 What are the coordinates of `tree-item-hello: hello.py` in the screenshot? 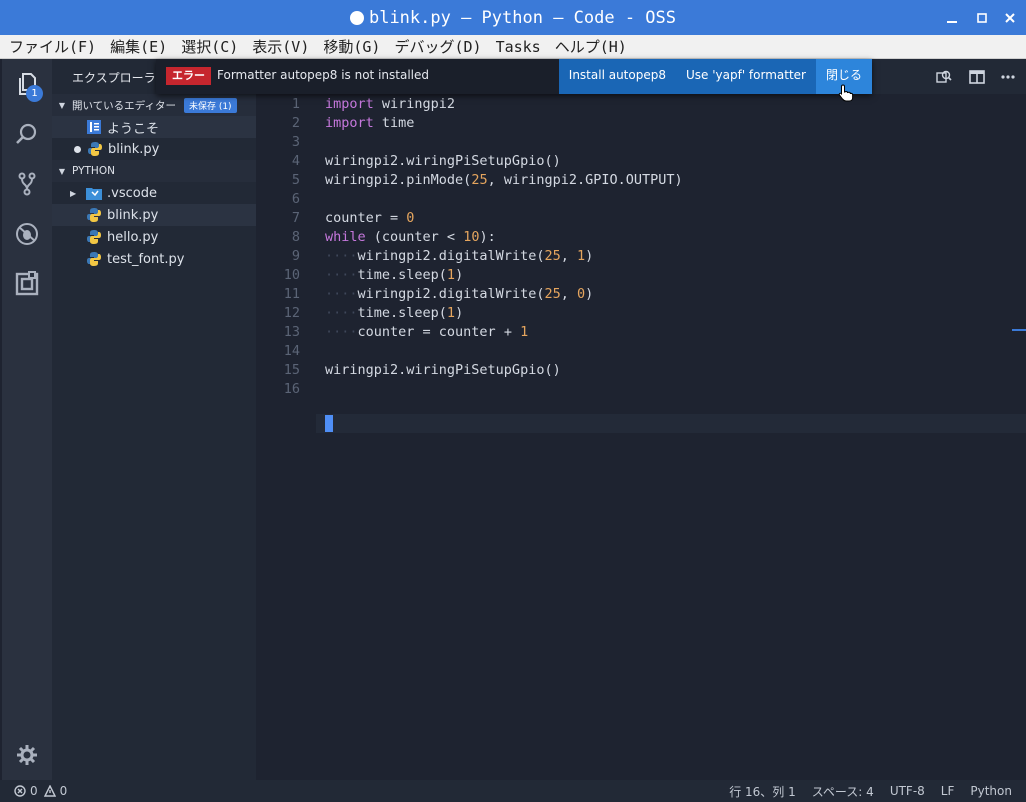 It's located at (154, 237).